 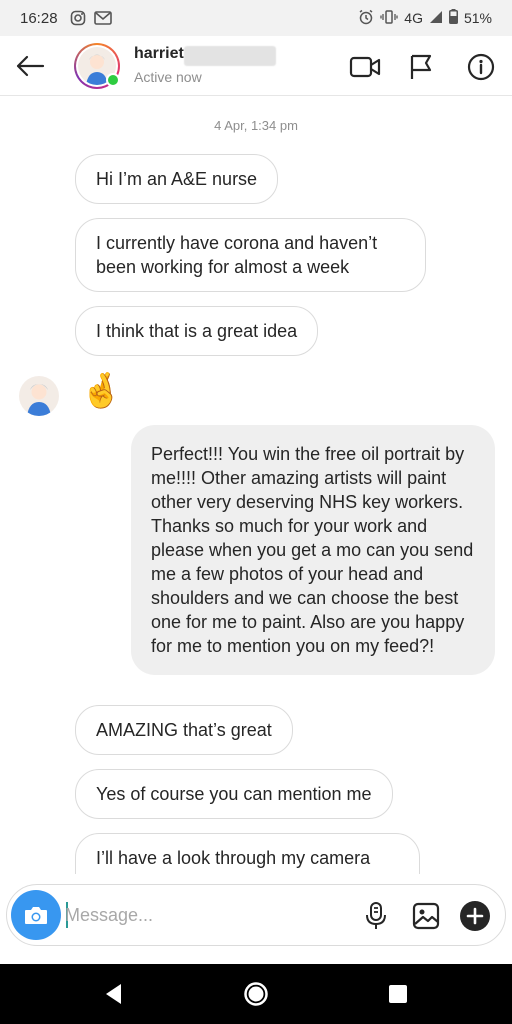 I want to click on contact-username: harriet, so click(x=159, y=54).